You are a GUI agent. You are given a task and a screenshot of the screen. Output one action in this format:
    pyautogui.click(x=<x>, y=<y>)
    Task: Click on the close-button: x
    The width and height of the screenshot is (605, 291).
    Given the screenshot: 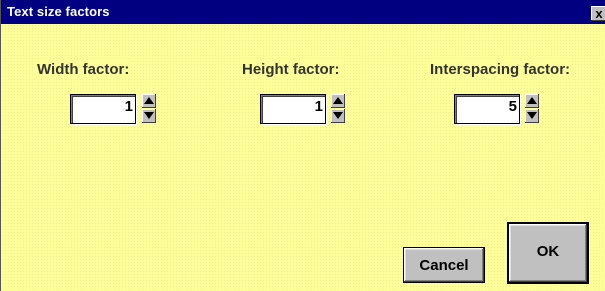 What is the action you would take?
    pyautogui.click(x=598, y=13)
    